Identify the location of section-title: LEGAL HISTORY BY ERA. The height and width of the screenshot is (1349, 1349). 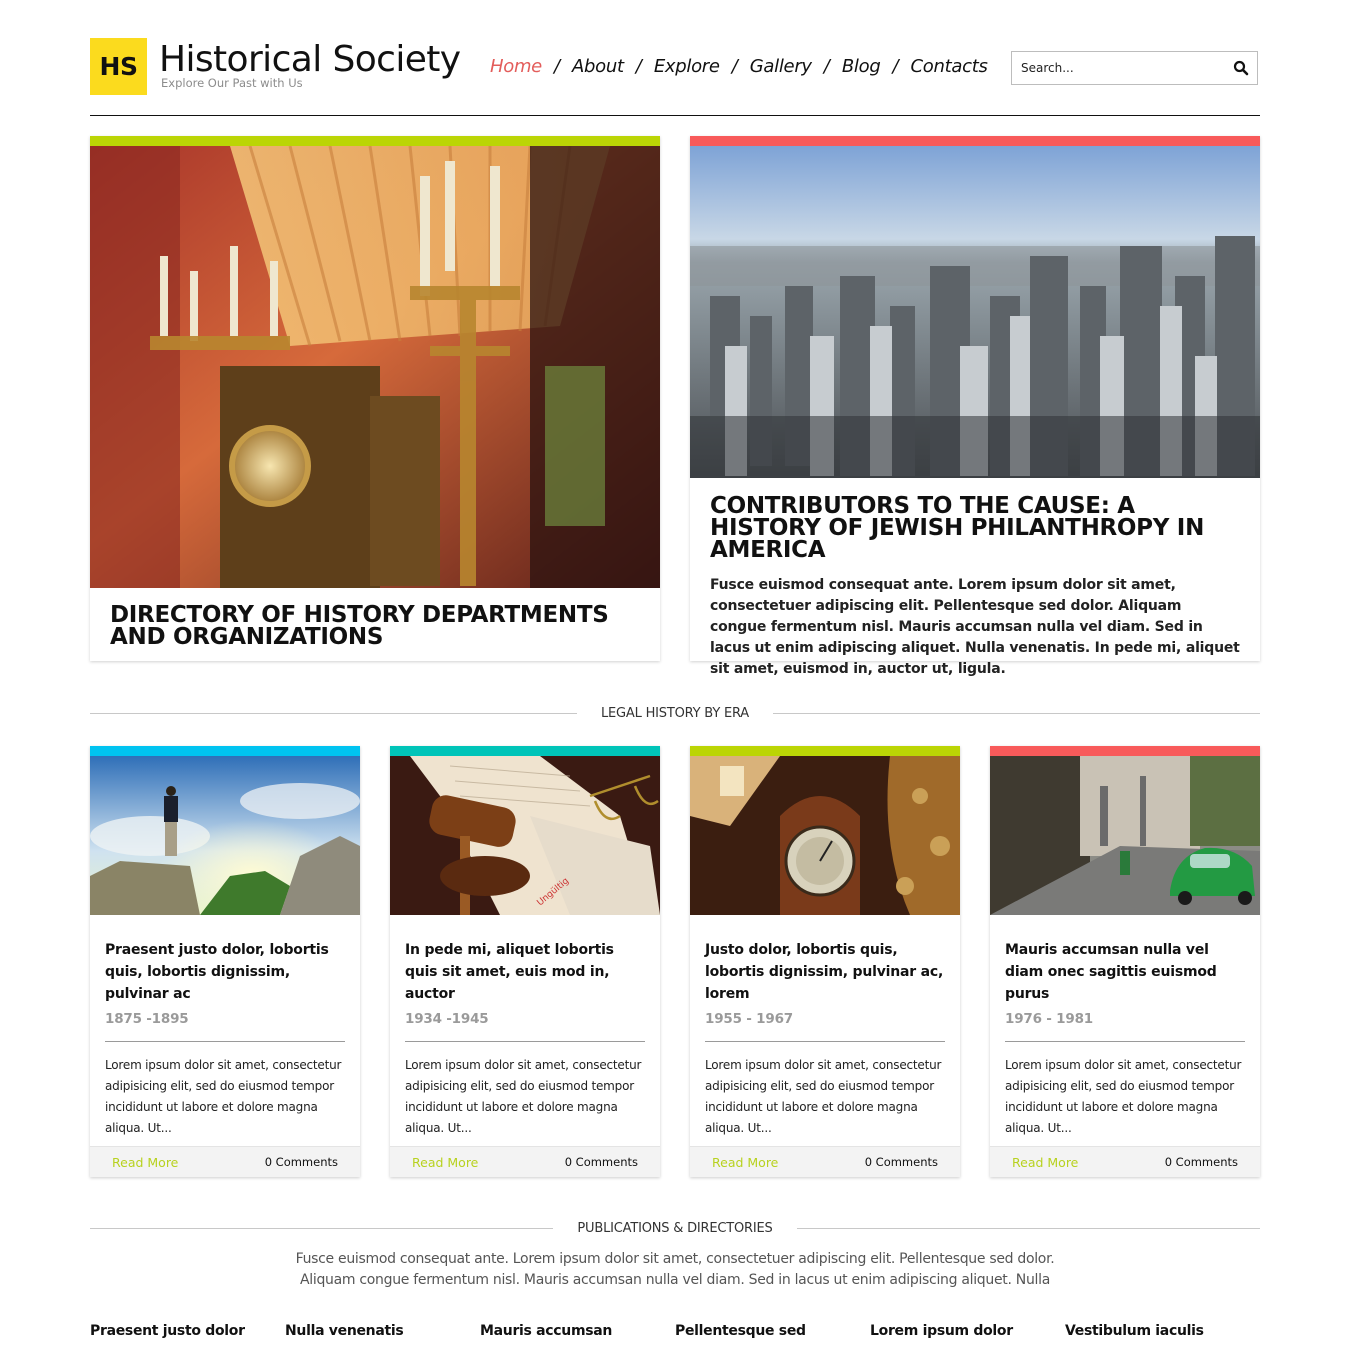
(675, 713).